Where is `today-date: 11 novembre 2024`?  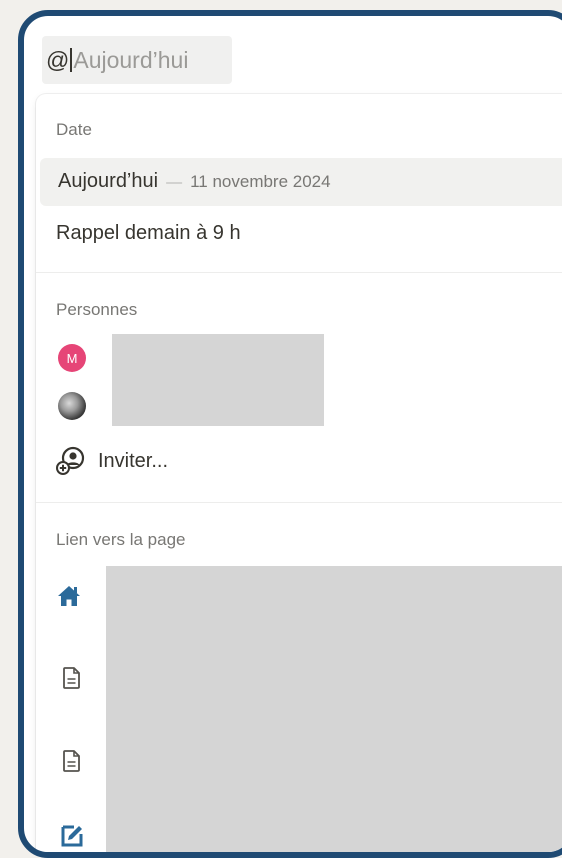 today-date: 11 novembre 2024 is located at coordinates (260, 181).